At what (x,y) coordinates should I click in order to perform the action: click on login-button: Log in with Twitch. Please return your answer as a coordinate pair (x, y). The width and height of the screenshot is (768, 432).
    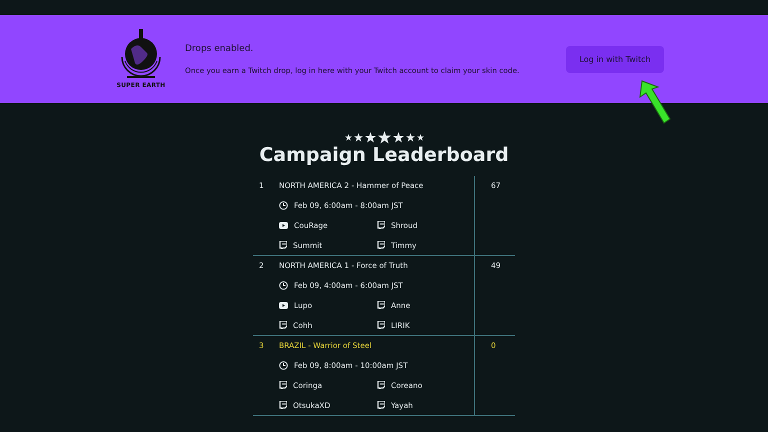
    Looking at the image, I should click on (615, 59).